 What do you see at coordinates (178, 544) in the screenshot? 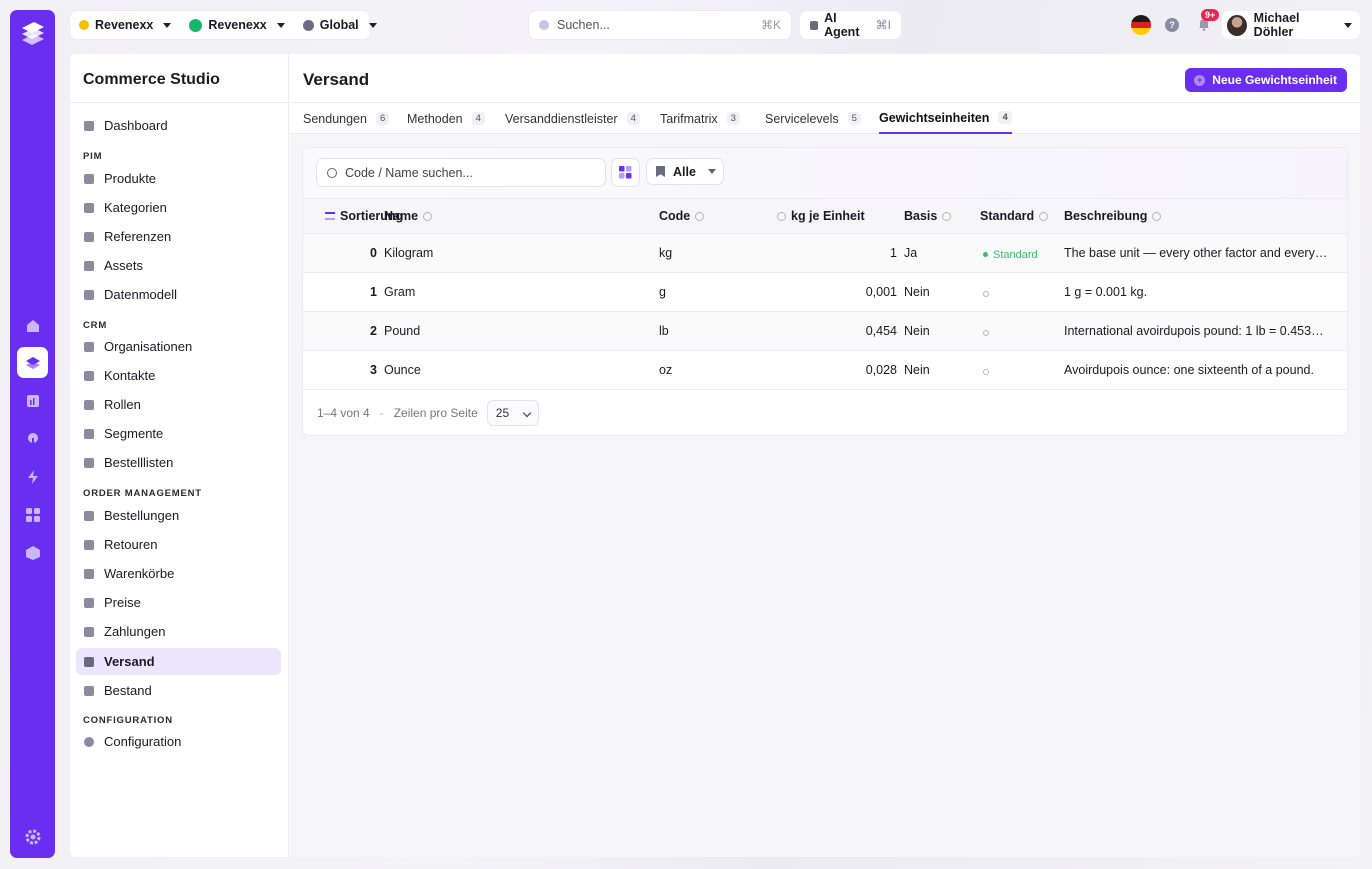
I see `sidebar-item-retouren: Retouren` at bounding box center [178, 544].